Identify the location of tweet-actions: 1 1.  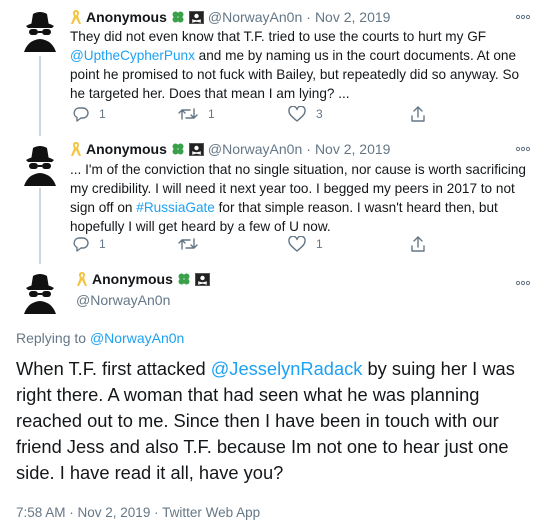
(280, 246).